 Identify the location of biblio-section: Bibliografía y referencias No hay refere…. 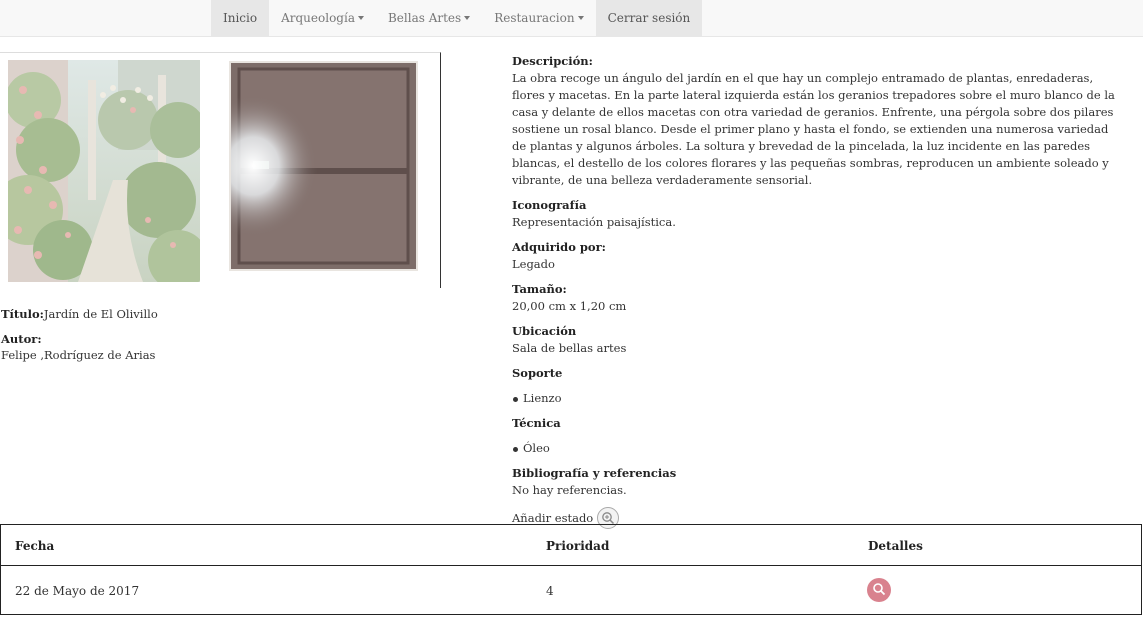
(819, 482).